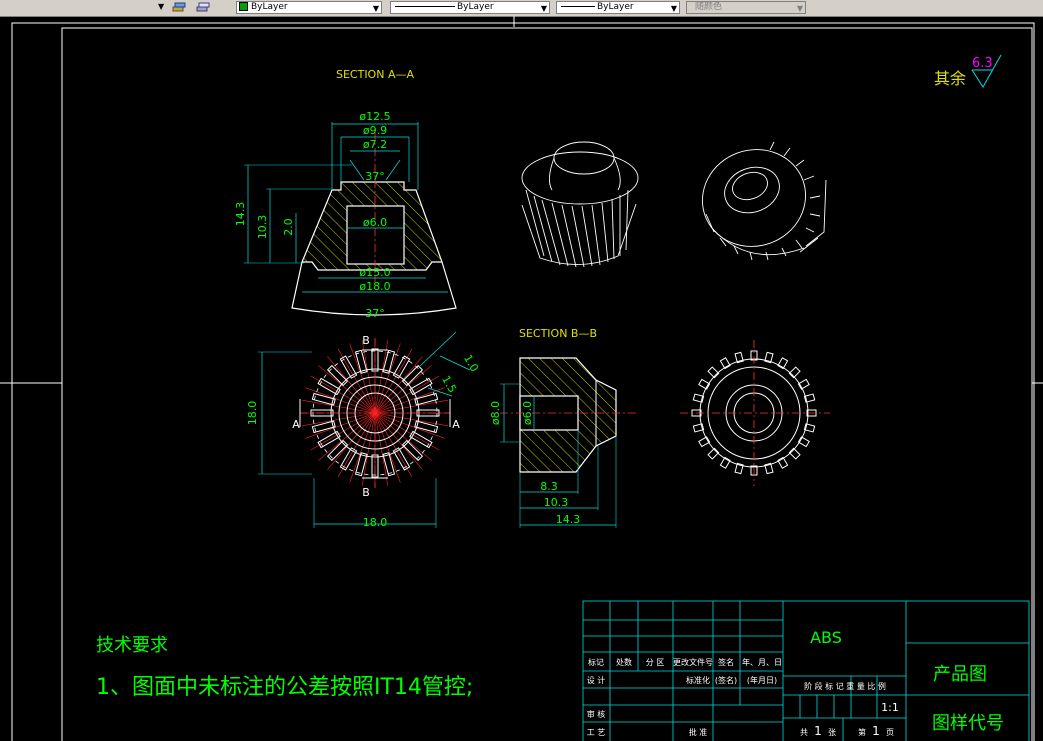 This screenshot has height=741, width=1043. I want to click on svg-text: ø8.0, so click(495, 413).